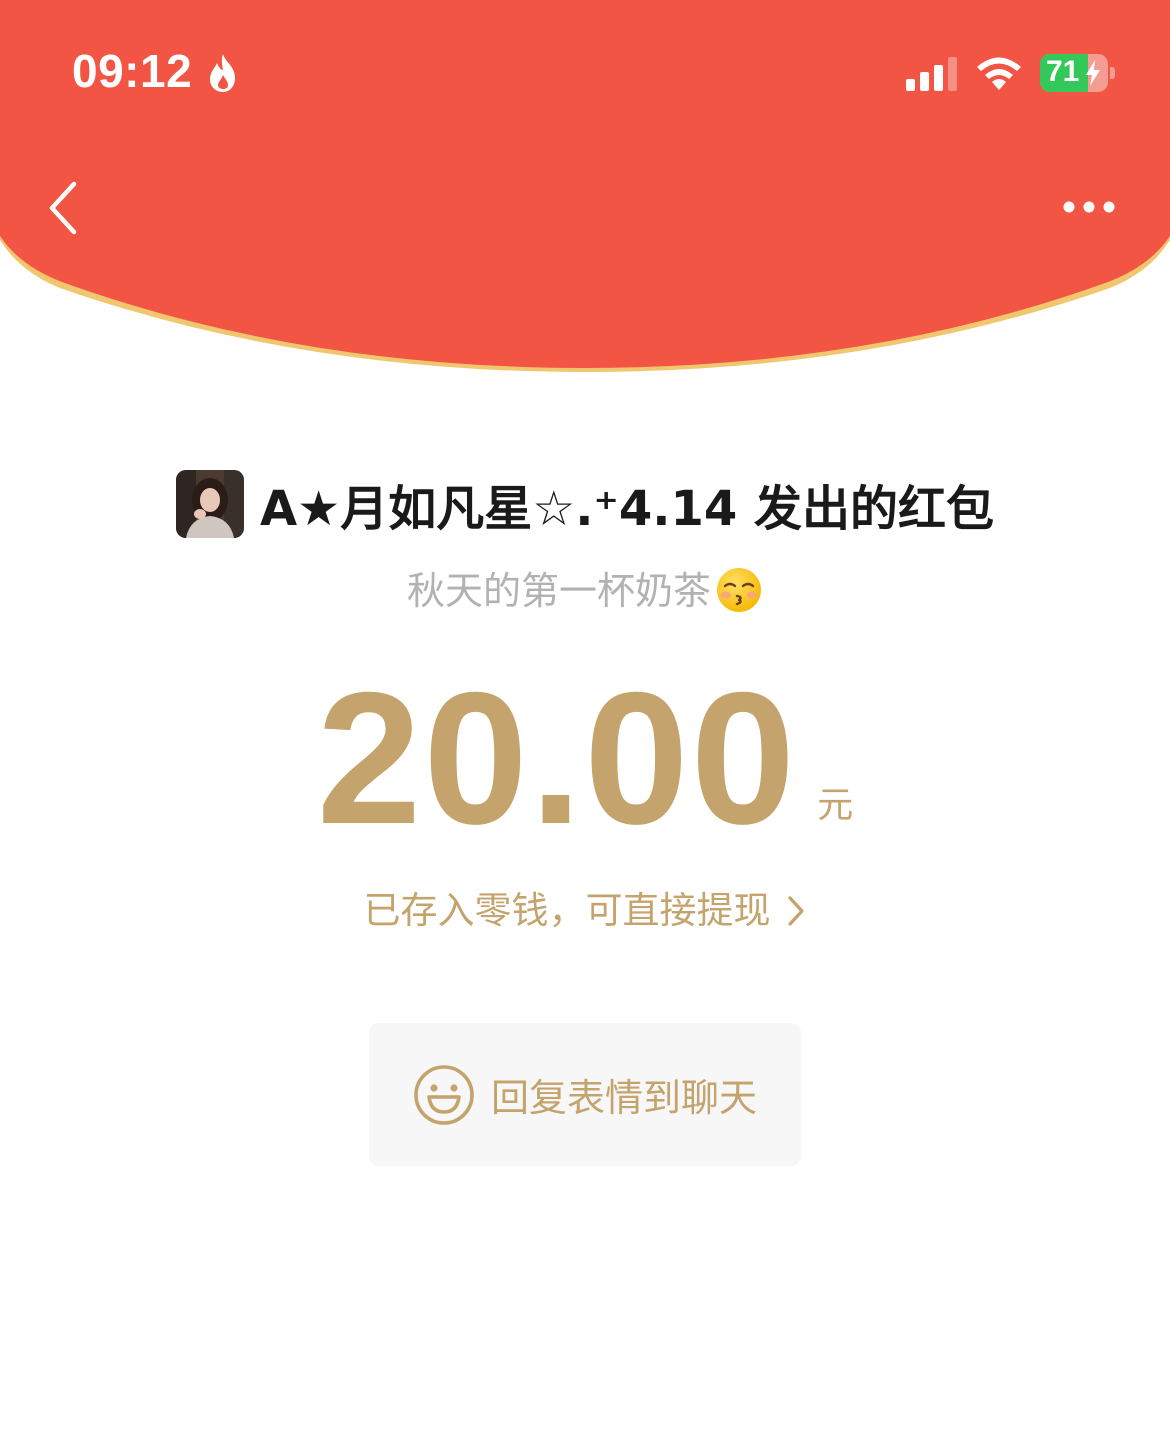 The height and width of the screenshot is (1432, 1170). What do you see at coordinates (835, 805) in the screenshot?
I see `amount-unit: 元` at bounding box center [835, 805].